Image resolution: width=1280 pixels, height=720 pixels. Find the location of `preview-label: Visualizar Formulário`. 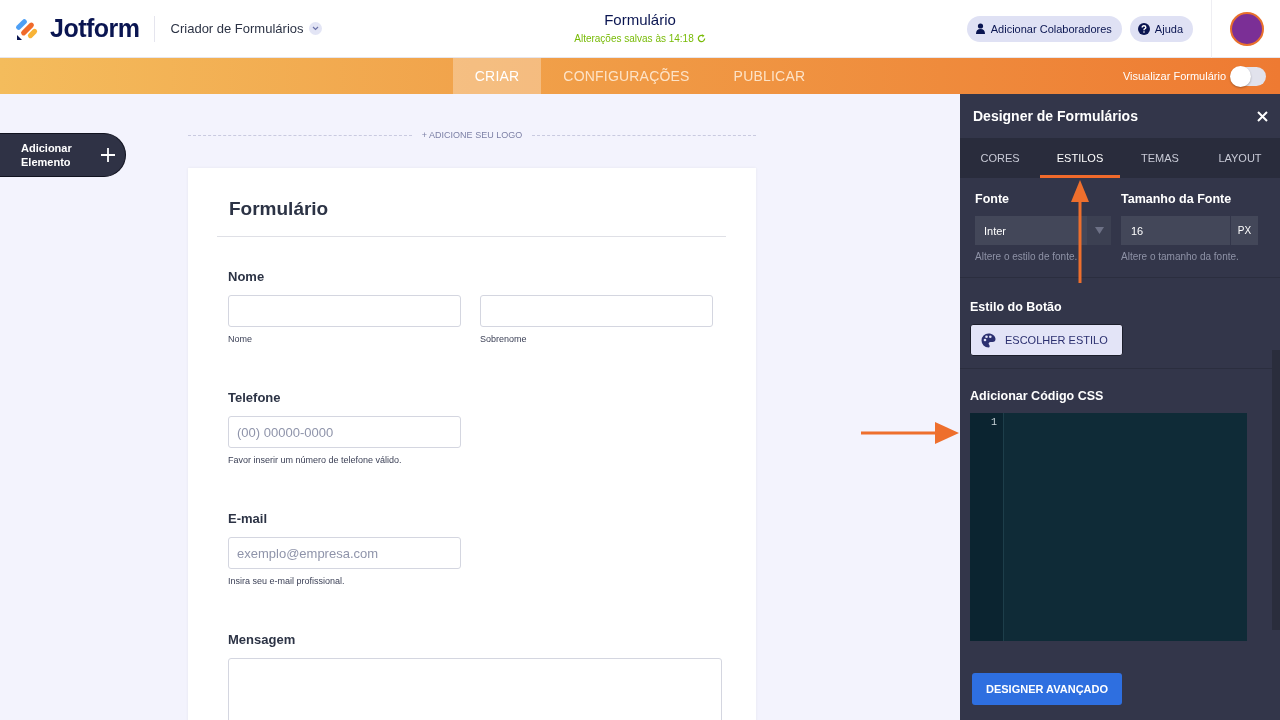

preview-label: Visualizar Formulário is located at coordinates (1174, 76).